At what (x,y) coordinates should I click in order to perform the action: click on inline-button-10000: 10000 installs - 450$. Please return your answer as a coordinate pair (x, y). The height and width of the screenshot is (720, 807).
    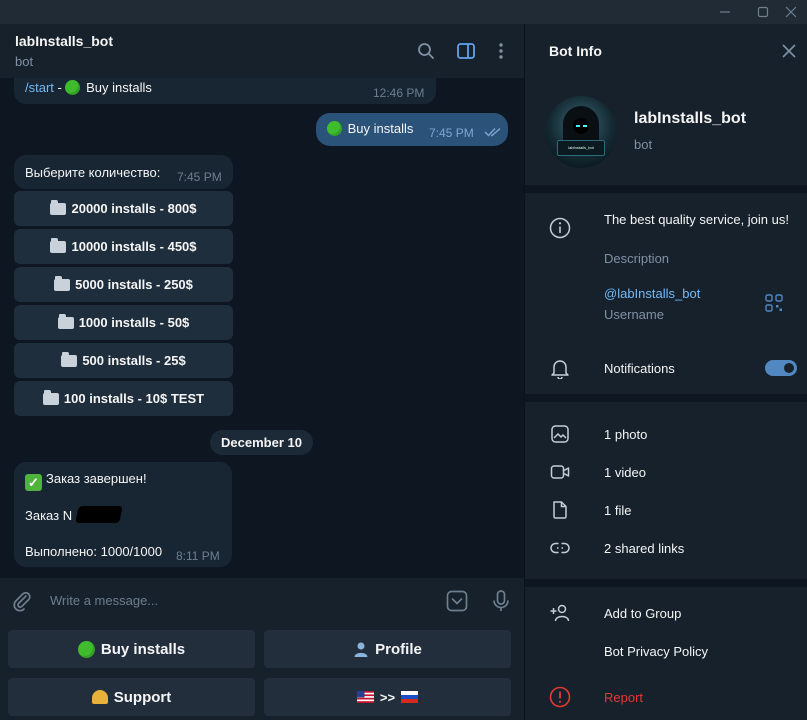
    Looking at the image, I should click on (123, 246).